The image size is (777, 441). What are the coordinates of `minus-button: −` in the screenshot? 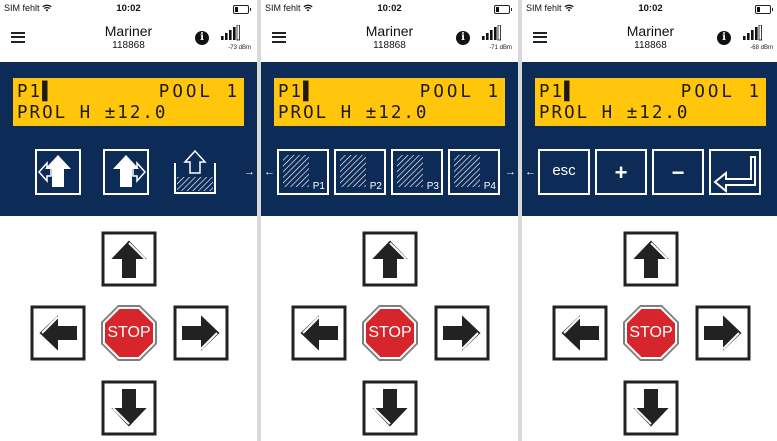 It's located at (678, 172).